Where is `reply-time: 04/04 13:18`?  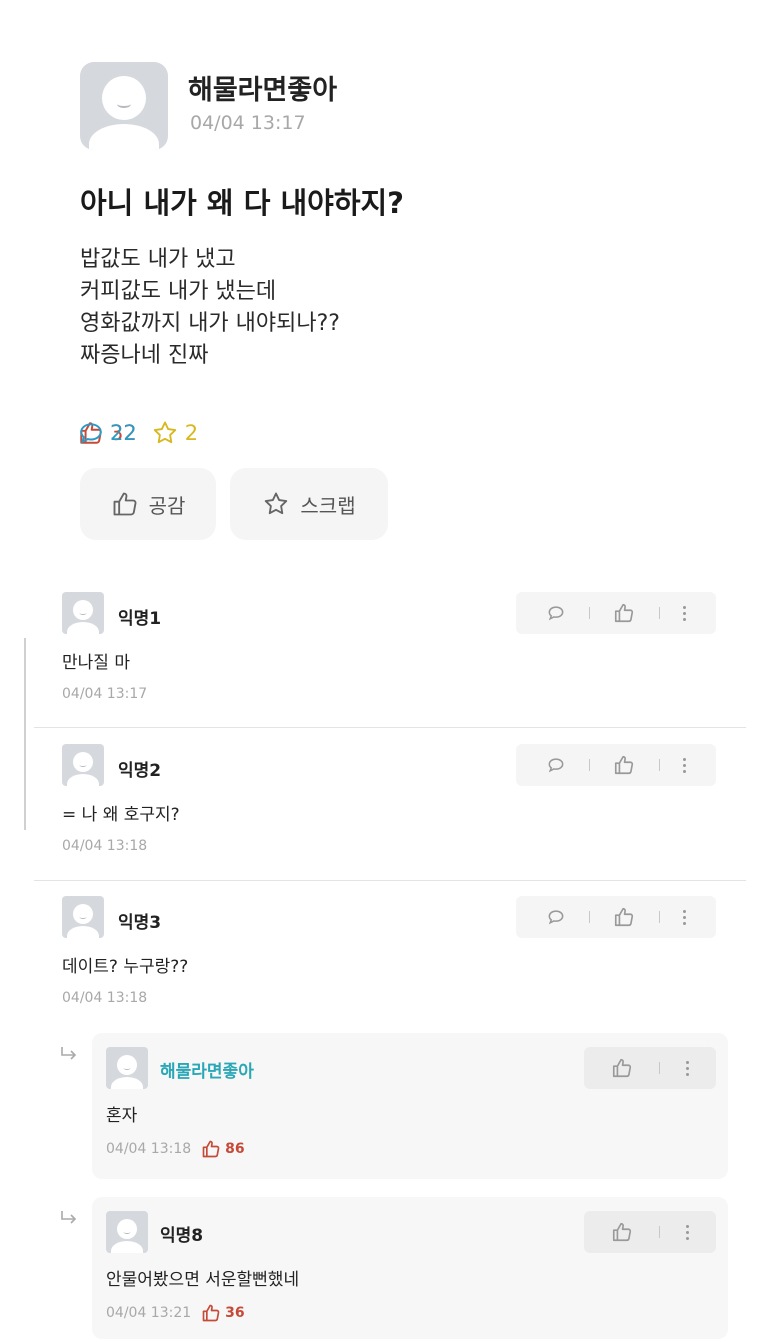 reply-time: 04/04 13:18 is located at coordinates (149, 1149).